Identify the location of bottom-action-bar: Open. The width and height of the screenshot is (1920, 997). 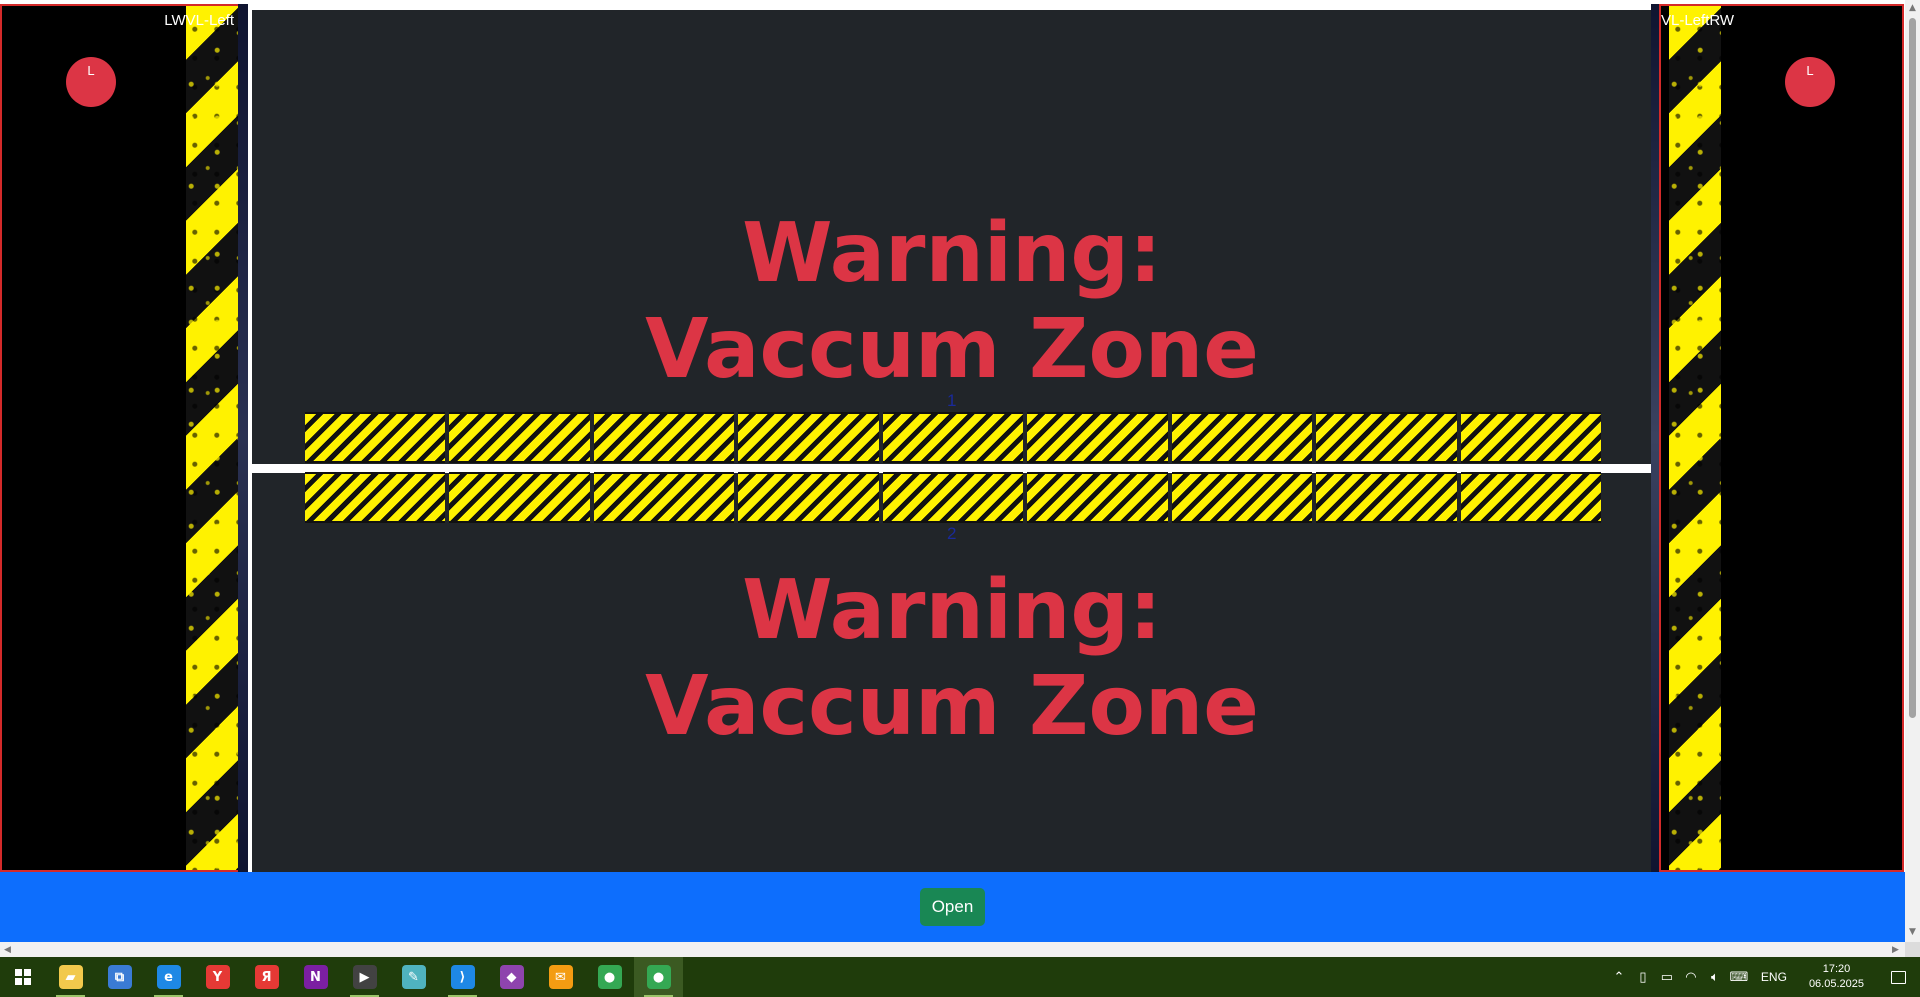
(952, 907).